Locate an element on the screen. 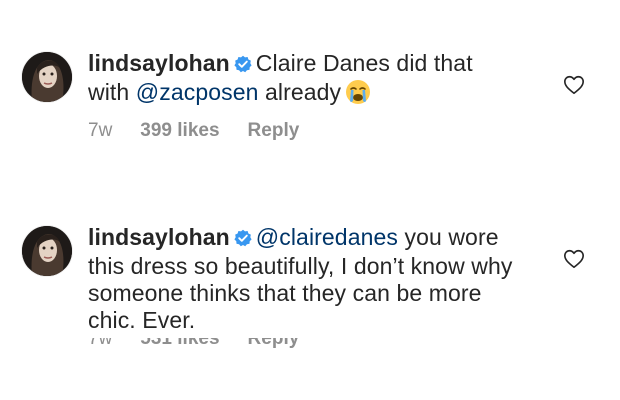 The height and width of the screenshot is (400, 620). comment-meta: 7w 531 likes Reply is located at coordinates (207, 345).